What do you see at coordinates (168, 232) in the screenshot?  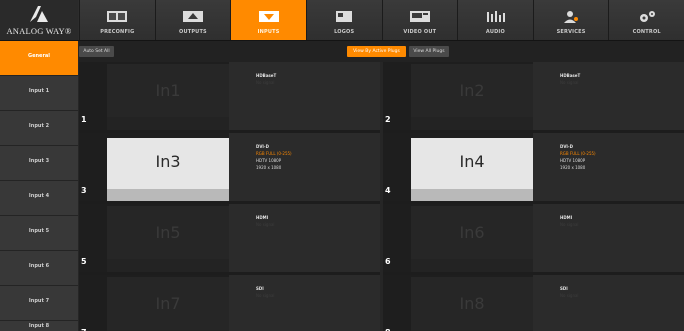 I see `input-name: In5` at bounding box center [168, 232].